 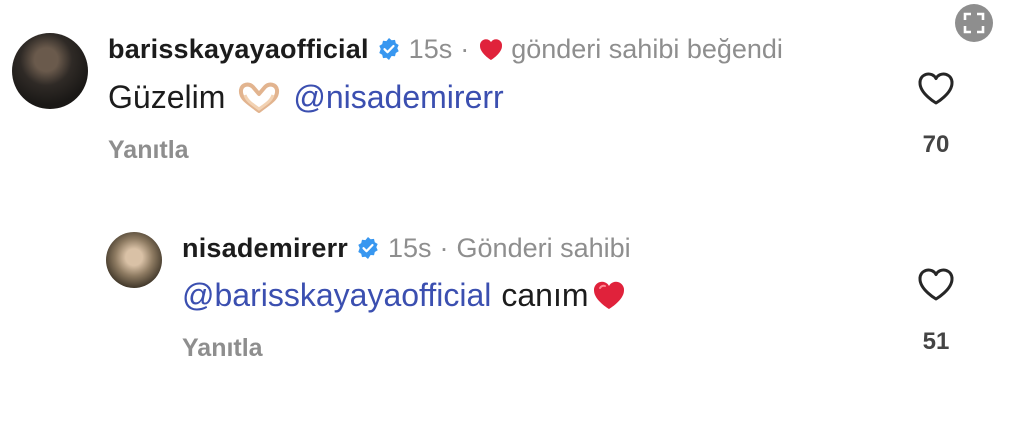 I want to click on mention-link: @barisskayayaofficial, so click(x=336, y=295).